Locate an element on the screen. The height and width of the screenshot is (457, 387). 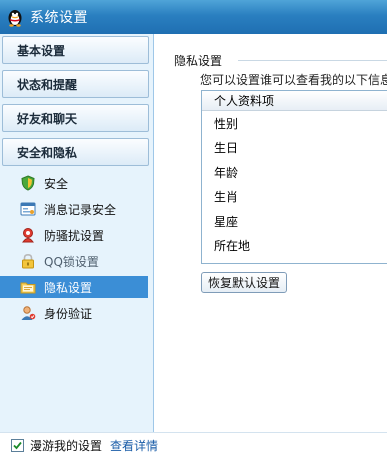
category-security-privacy: 安全和隐私 is located at coordinates (75, 152).